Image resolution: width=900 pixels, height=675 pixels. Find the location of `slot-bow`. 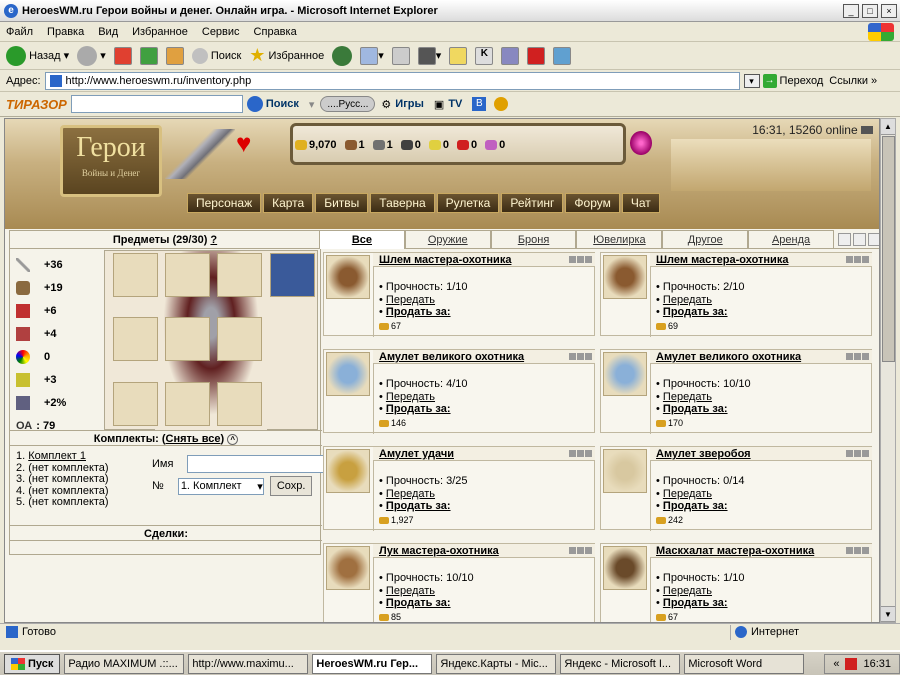

slot-bow is located at coordinates (239, 339).